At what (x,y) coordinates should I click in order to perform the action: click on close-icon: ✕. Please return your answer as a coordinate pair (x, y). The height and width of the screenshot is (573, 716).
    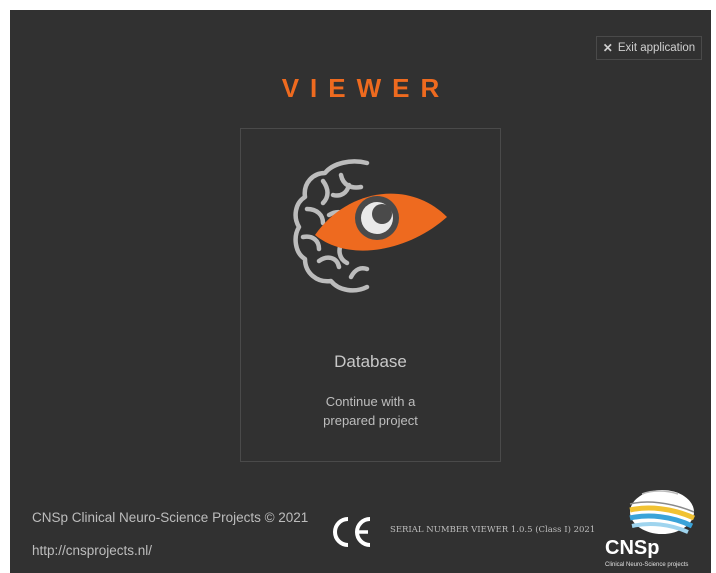
    Looking at the image, I should click on (607, 48).